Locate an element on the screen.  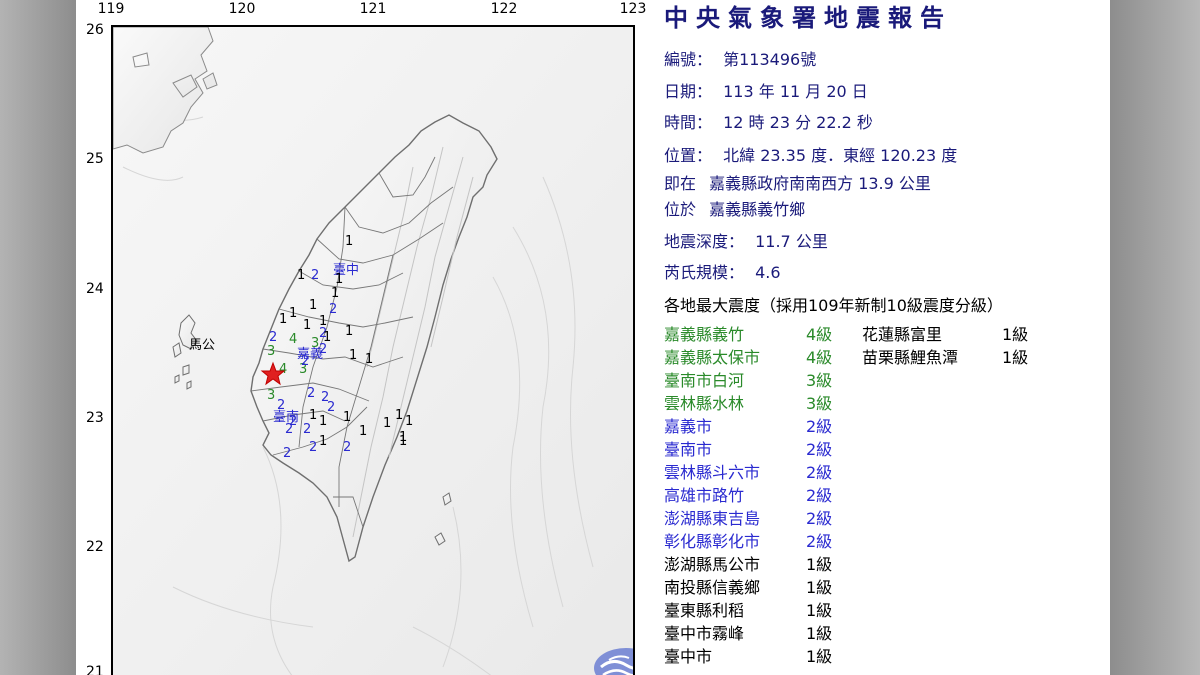
city-label-magong: 馬公 is located at coordinates (202, 345).